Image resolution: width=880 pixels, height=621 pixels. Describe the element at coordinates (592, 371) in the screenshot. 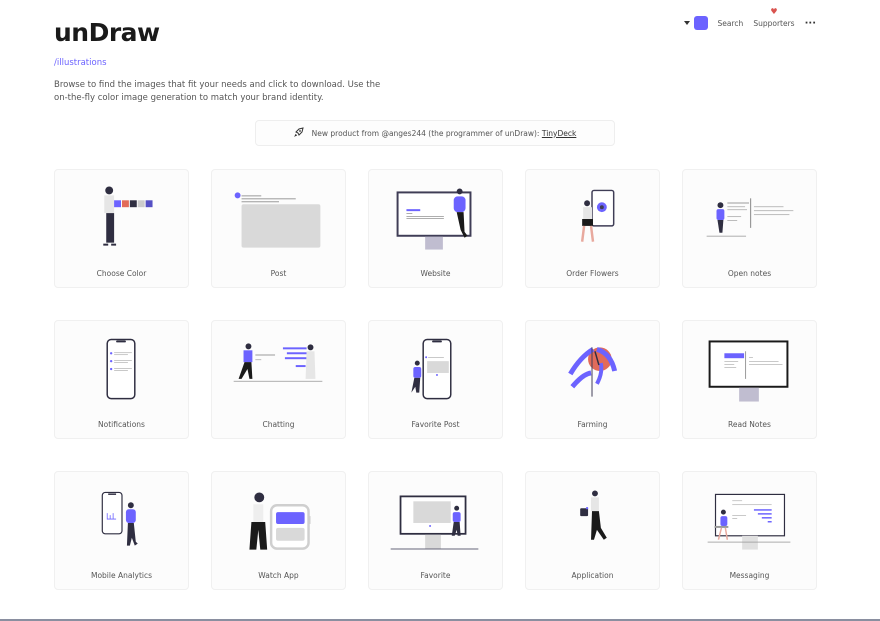

I see `illustration-farming` at that location.